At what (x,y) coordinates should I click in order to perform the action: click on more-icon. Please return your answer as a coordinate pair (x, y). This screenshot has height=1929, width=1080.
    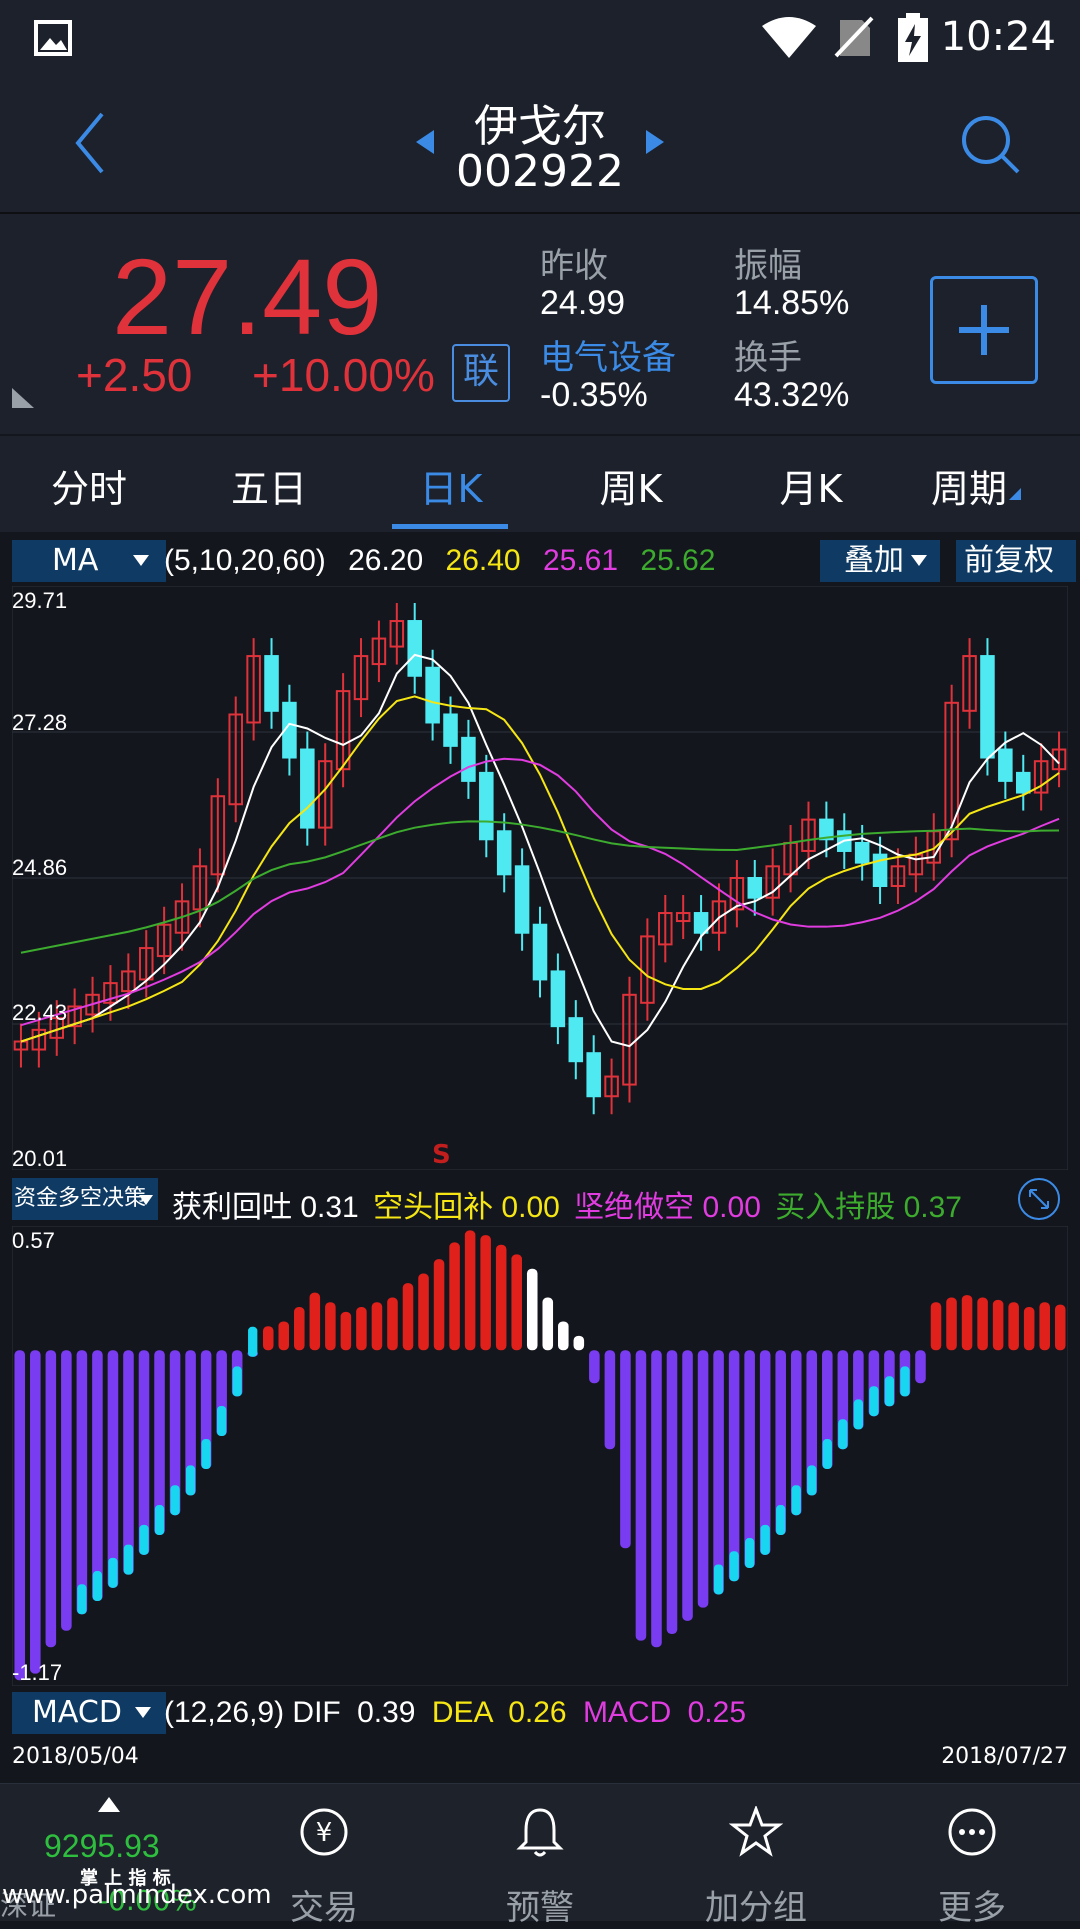
    Looking at the image, I should click on (972, 1834).